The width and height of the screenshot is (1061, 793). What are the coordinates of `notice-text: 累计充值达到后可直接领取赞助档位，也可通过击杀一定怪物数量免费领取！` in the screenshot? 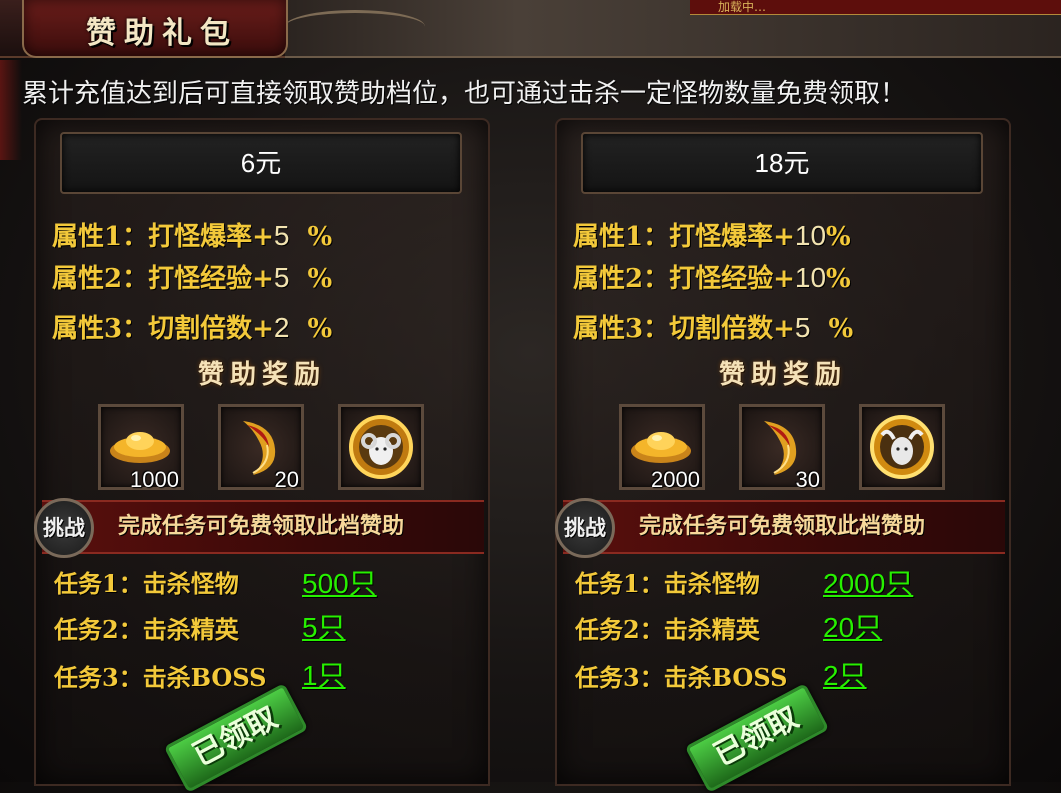 It's located at (464, 94).